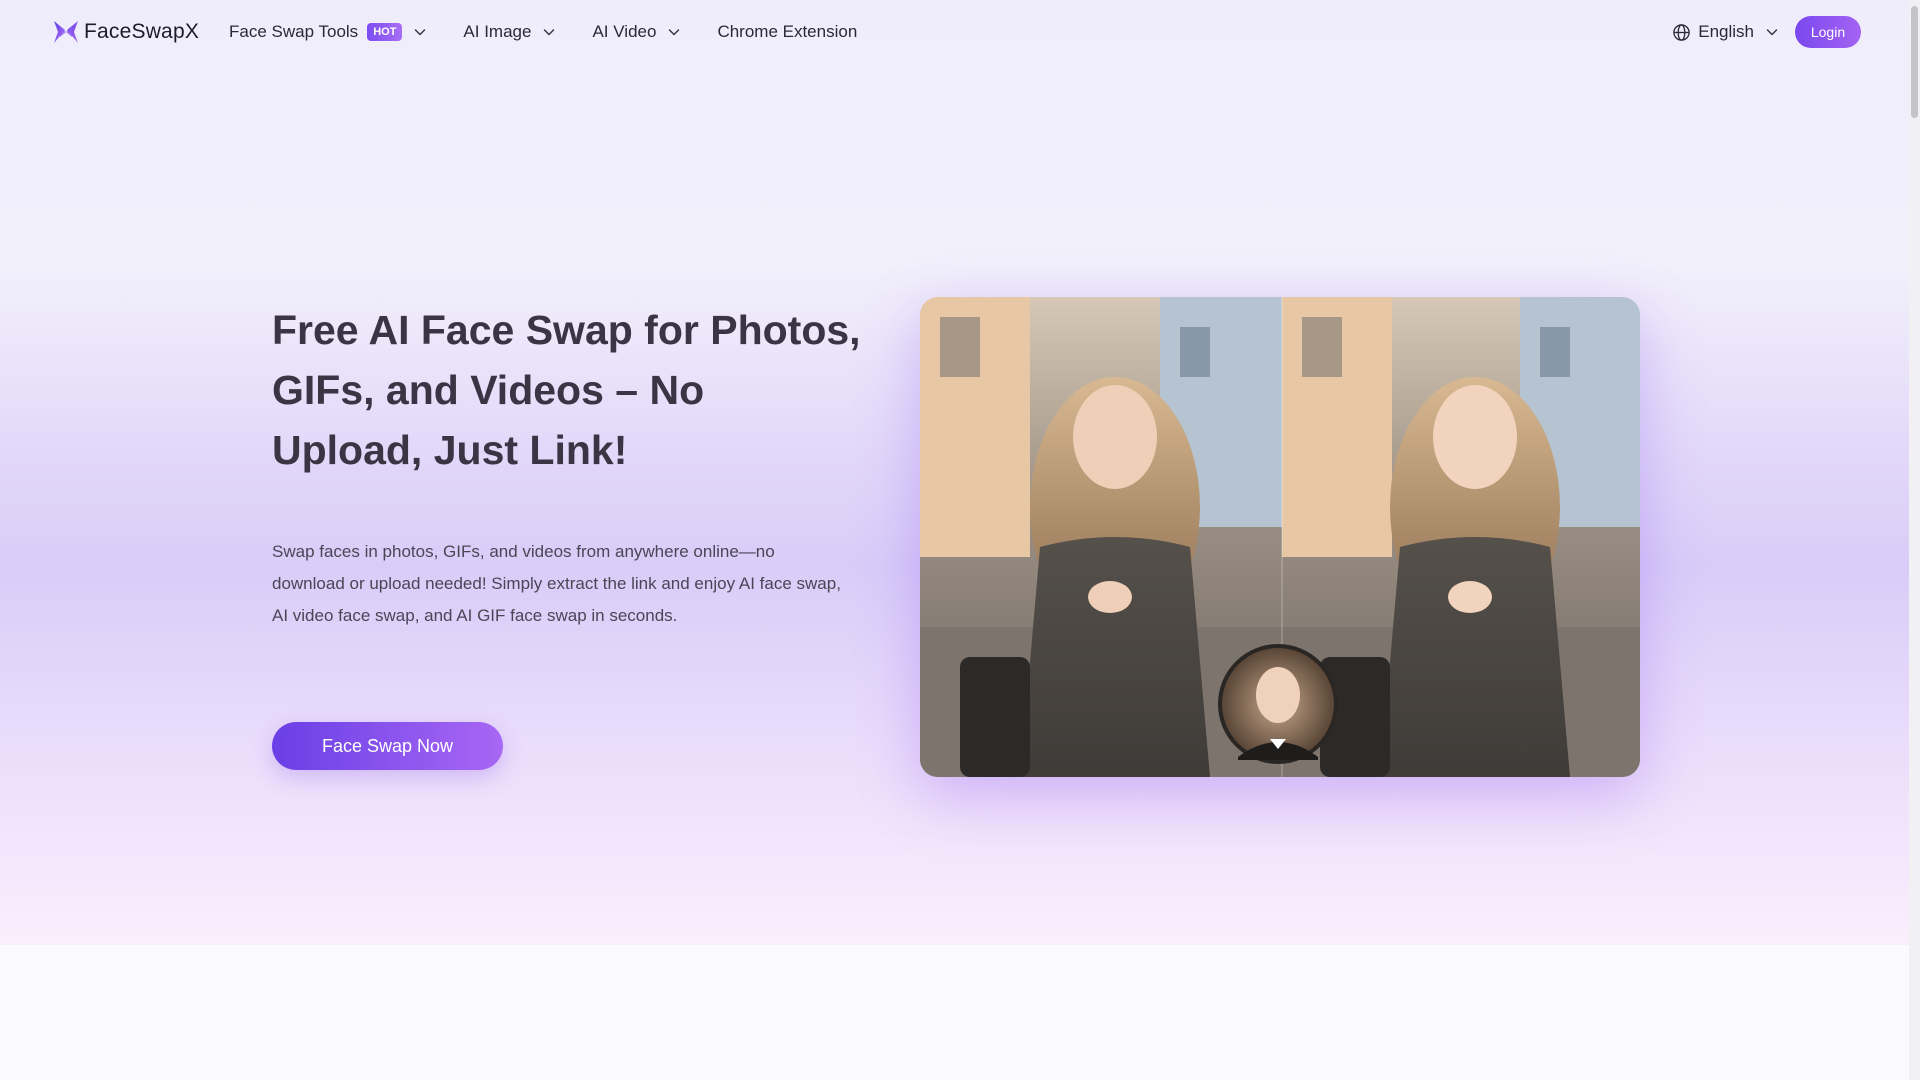 Image resolution: width=1920 pixels, height=1080 pixels. What do you see at coordinates (1828, 32) in the screenshot?
I see `login-button: Login` at bounding box center [1828, 32].